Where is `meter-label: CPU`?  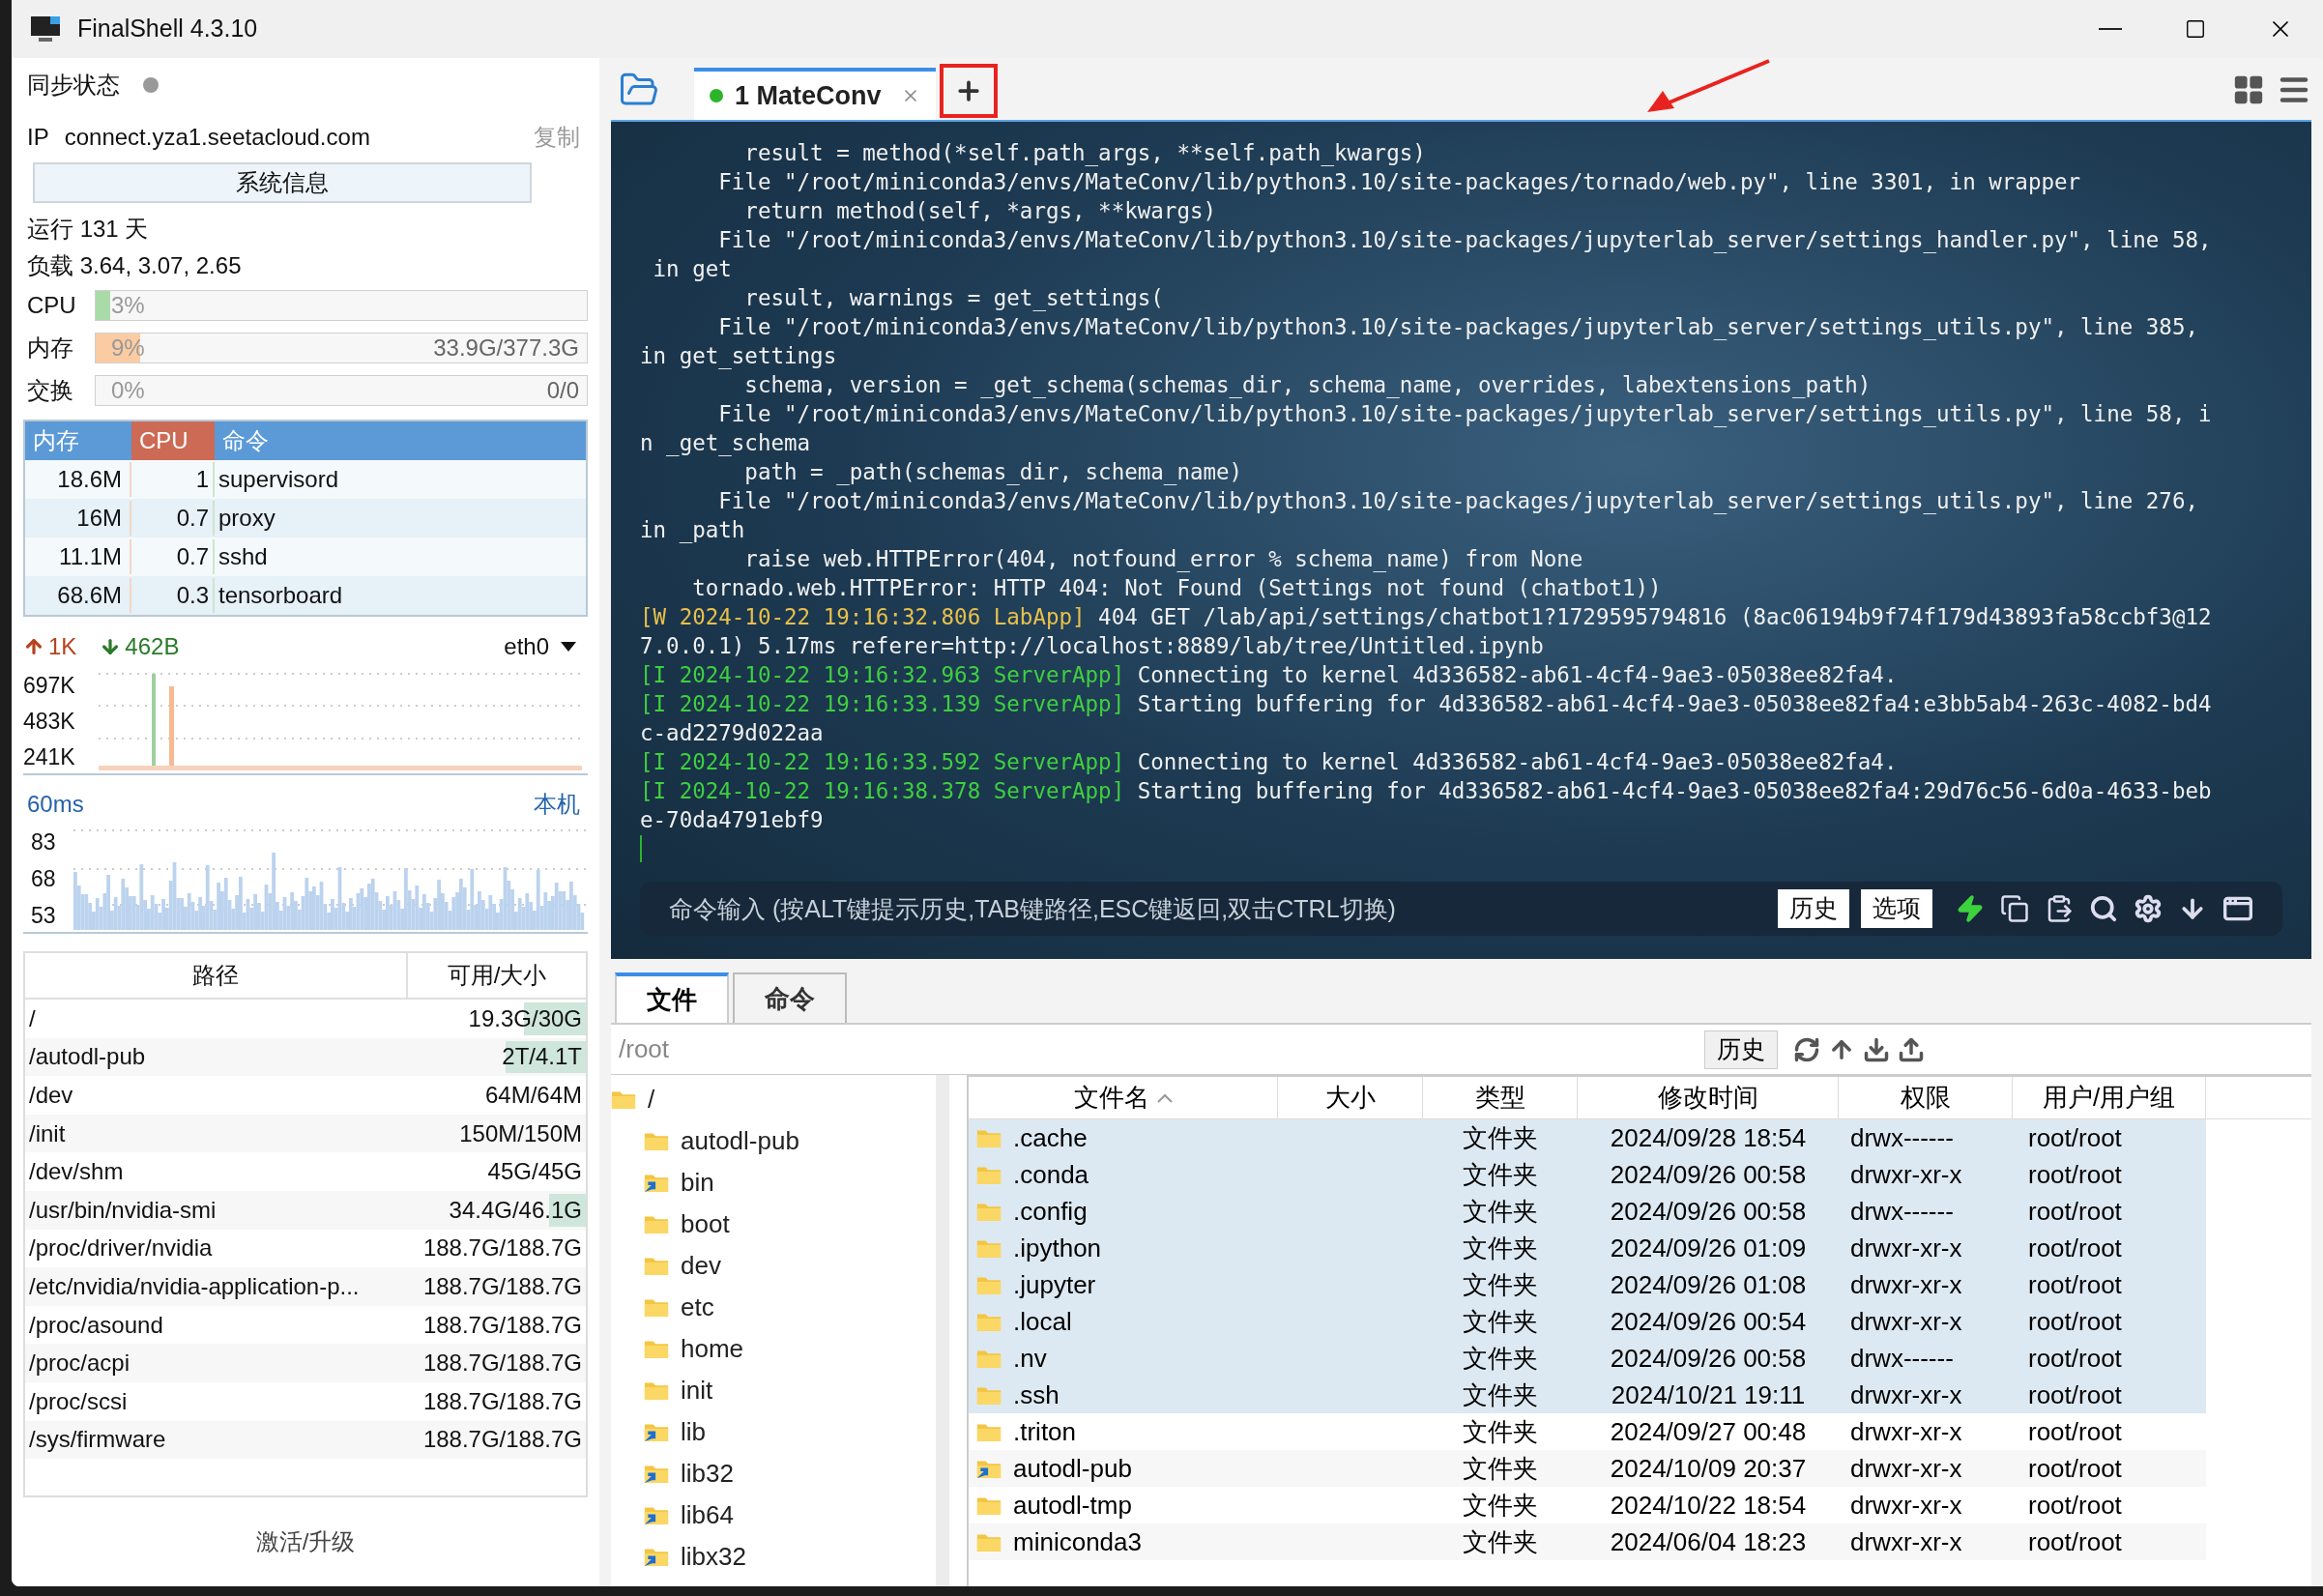
meter-label: CPU is located at coordinates (52, 305).